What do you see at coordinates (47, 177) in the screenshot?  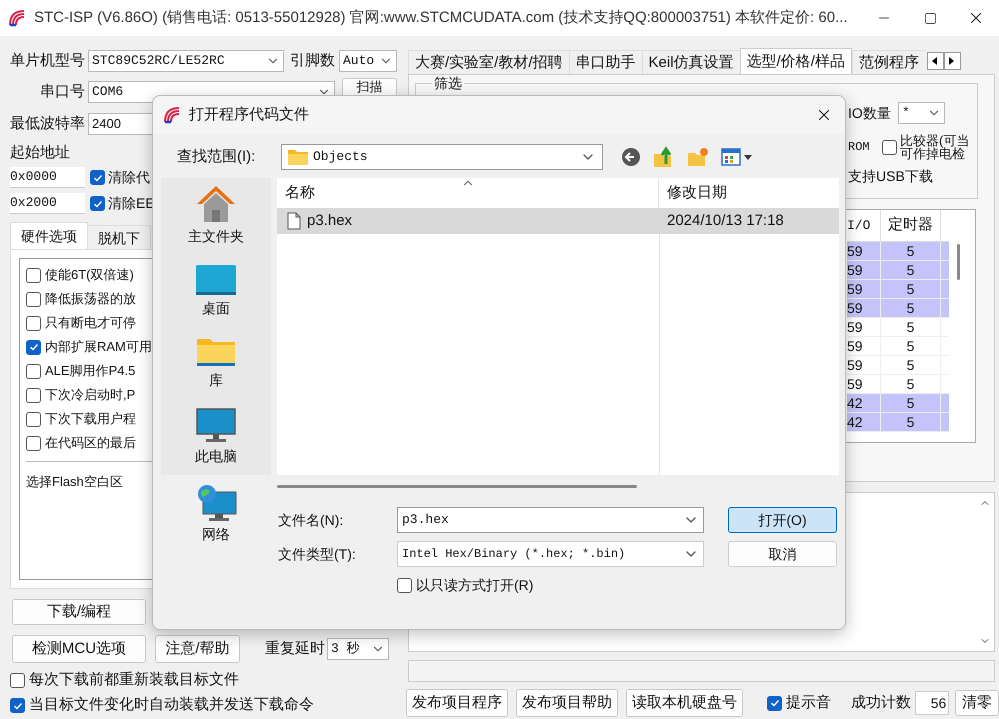 I see `address-field: 0x0000` at bounding box center [47, 177].